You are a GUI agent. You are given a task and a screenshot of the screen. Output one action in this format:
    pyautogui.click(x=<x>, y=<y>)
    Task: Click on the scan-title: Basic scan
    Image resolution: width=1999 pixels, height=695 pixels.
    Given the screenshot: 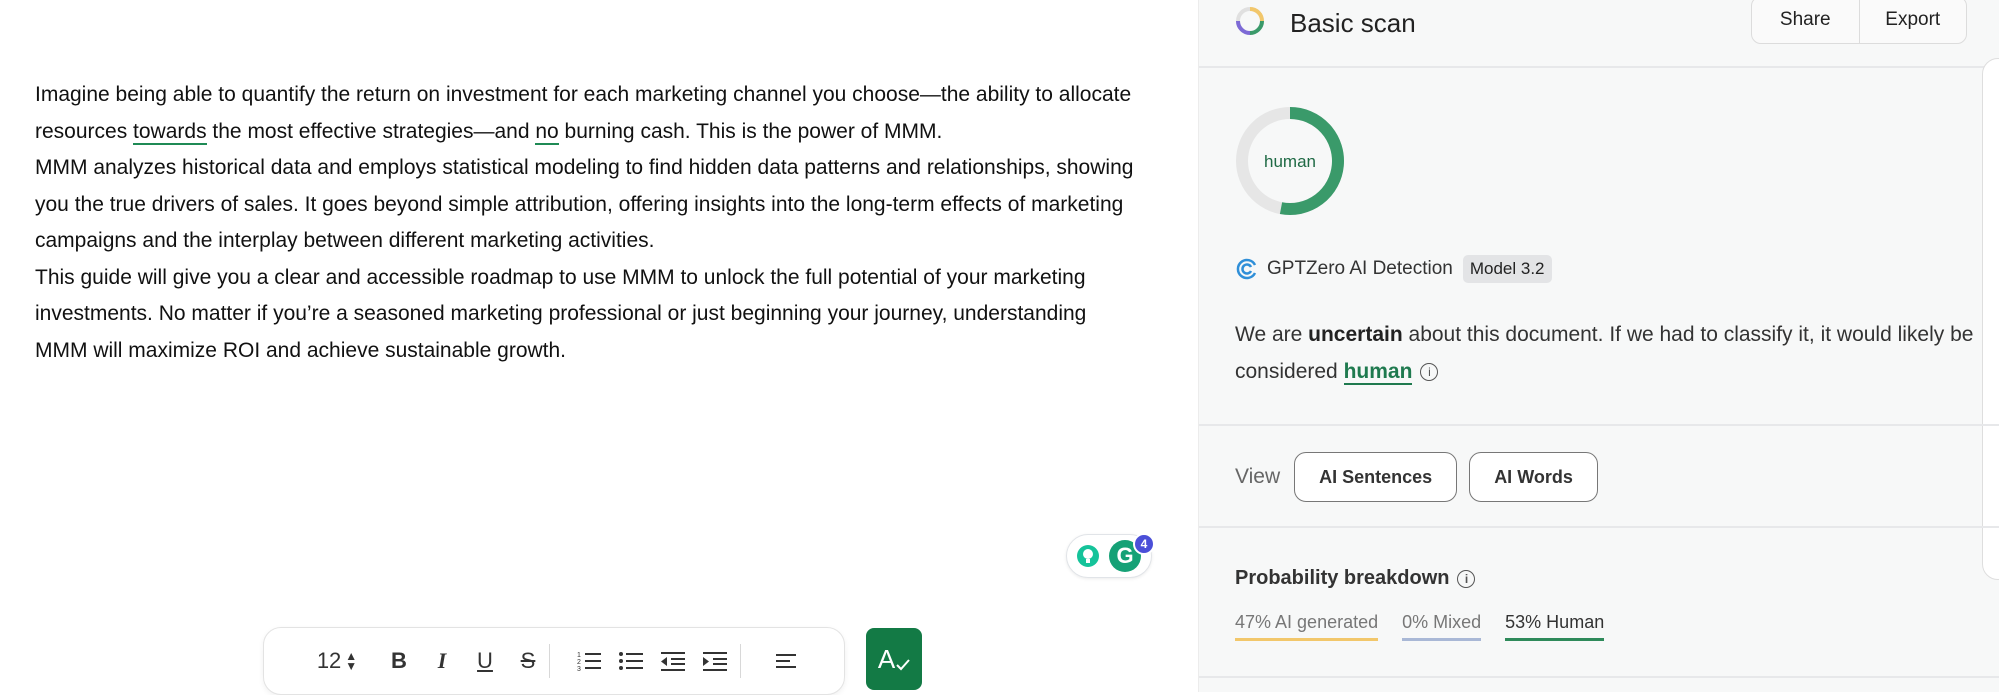 What is the action you would take?
    pyautogui.click(x=1353, y=23)
    